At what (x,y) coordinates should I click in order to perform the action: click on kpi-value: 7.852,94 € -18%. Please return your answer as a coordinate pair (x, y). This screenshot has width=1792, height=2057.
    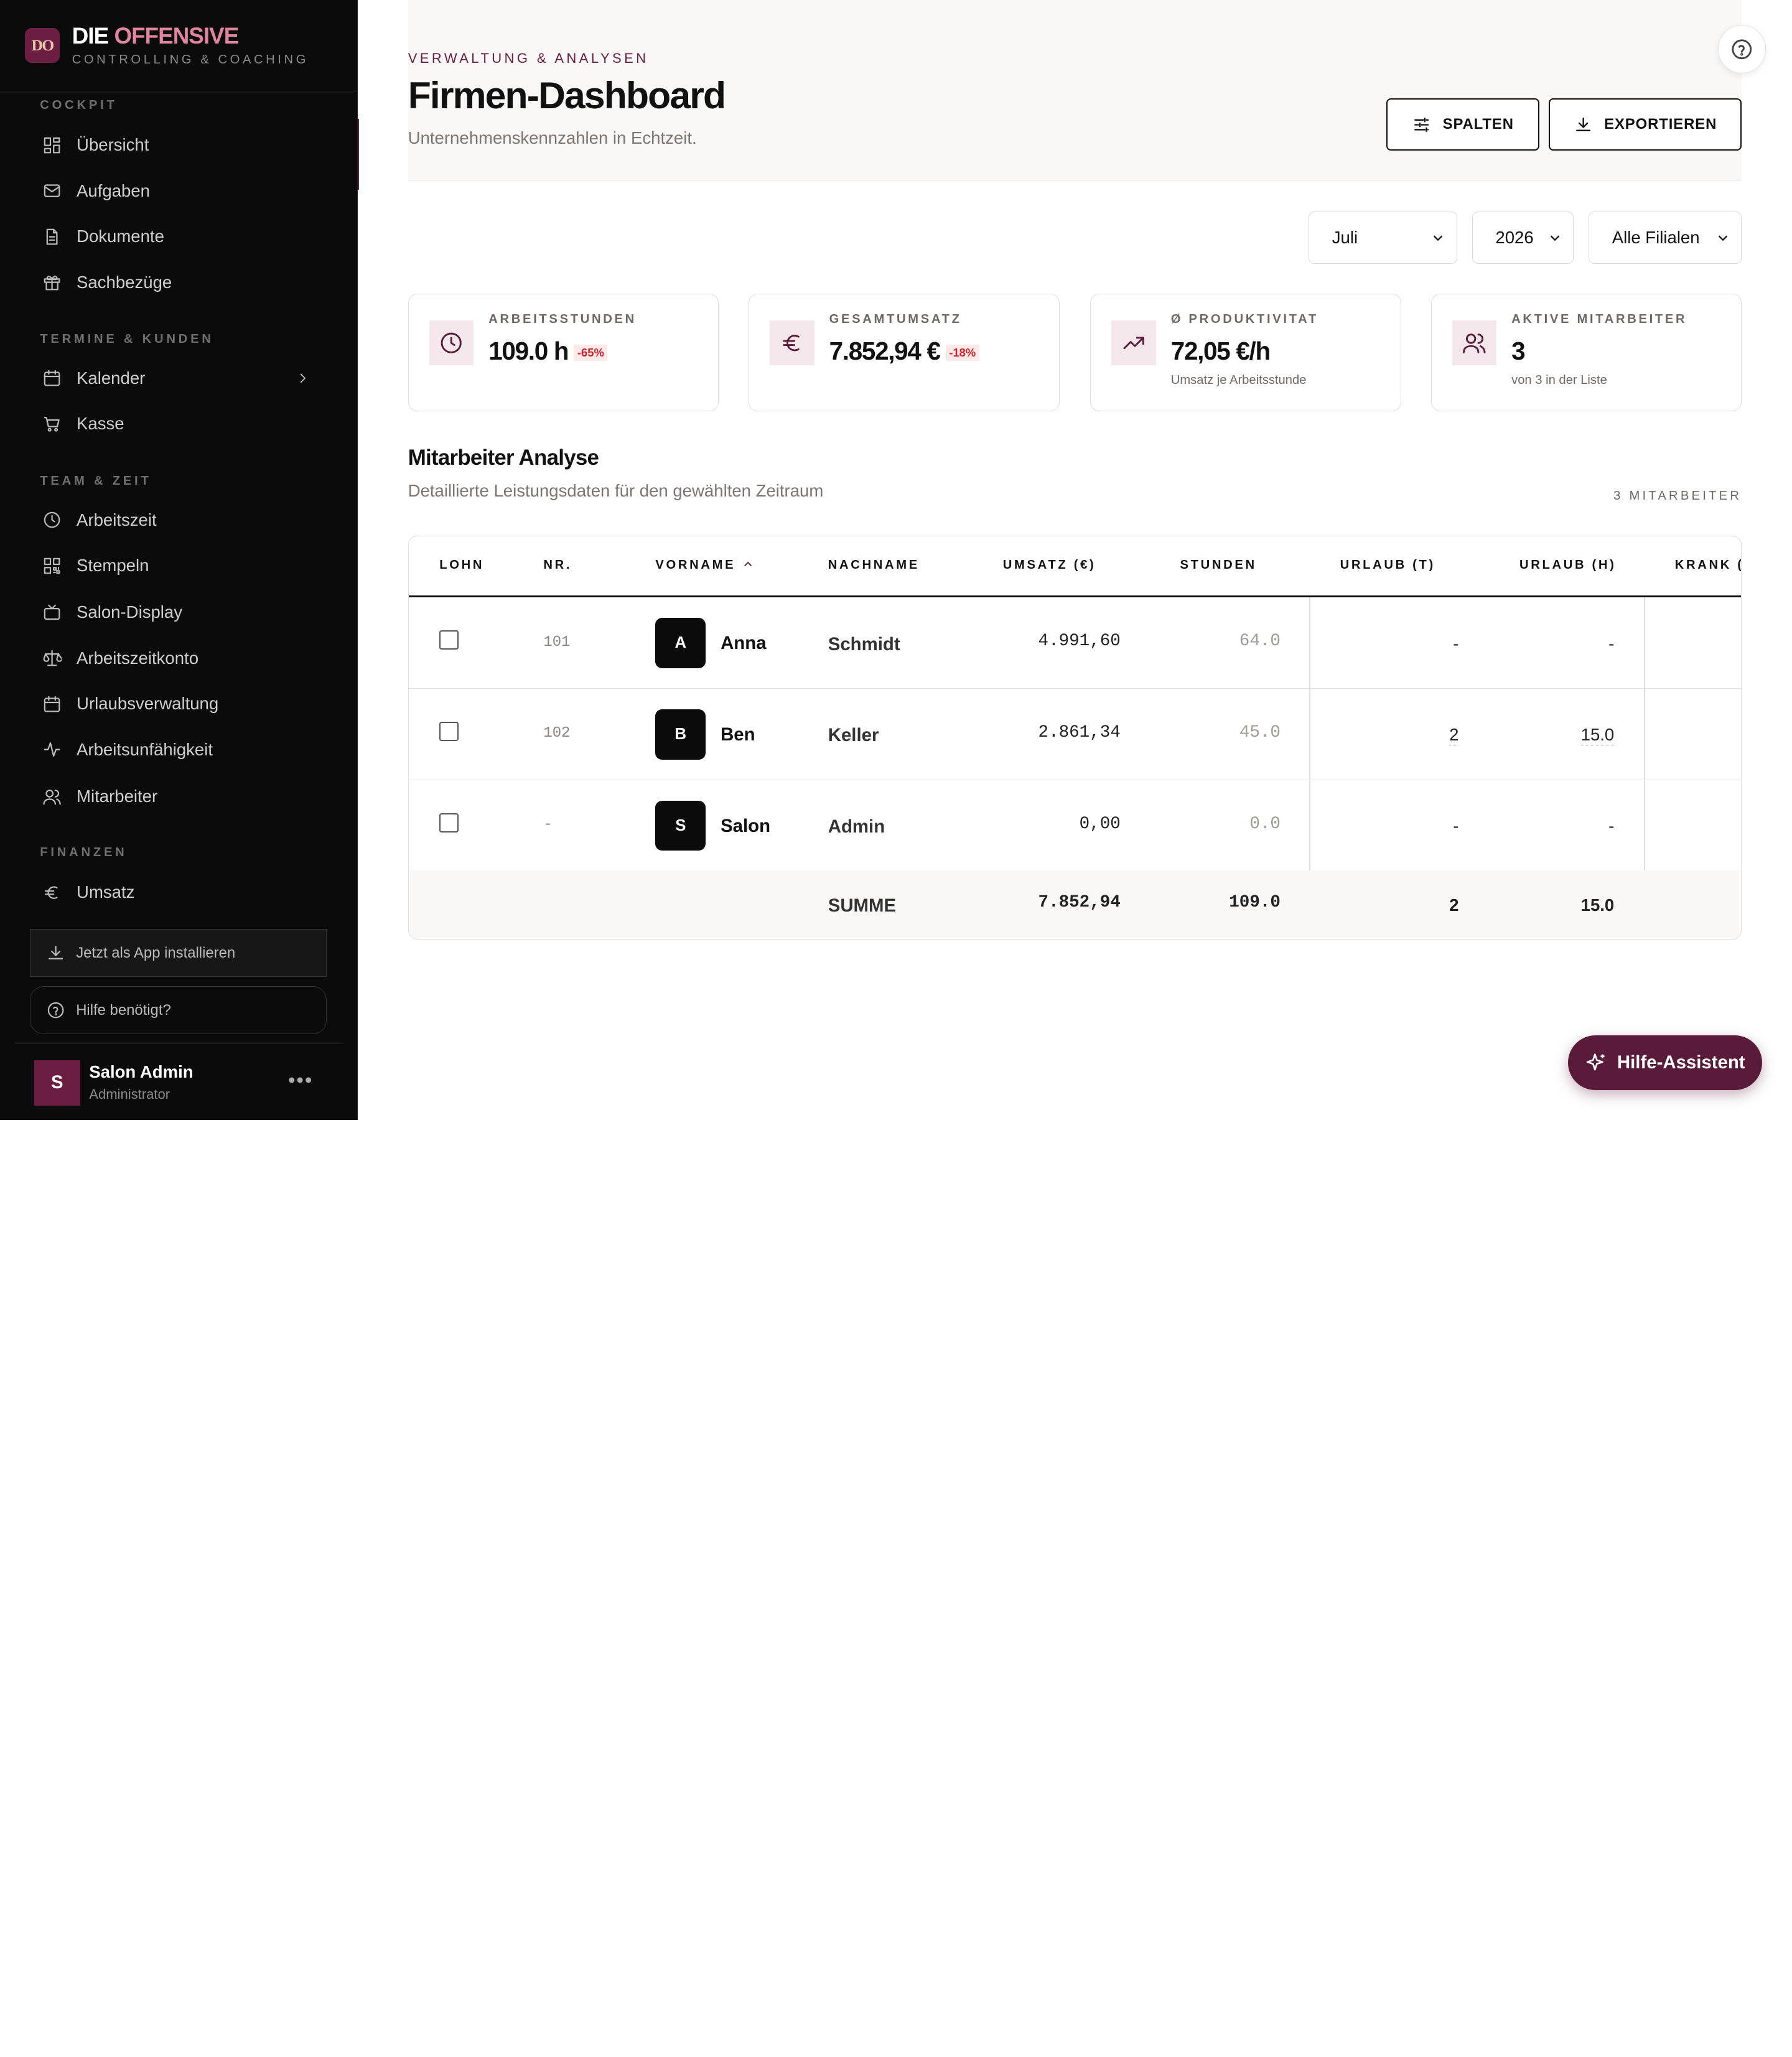
    Looking at the image, I should click on (904, 351).